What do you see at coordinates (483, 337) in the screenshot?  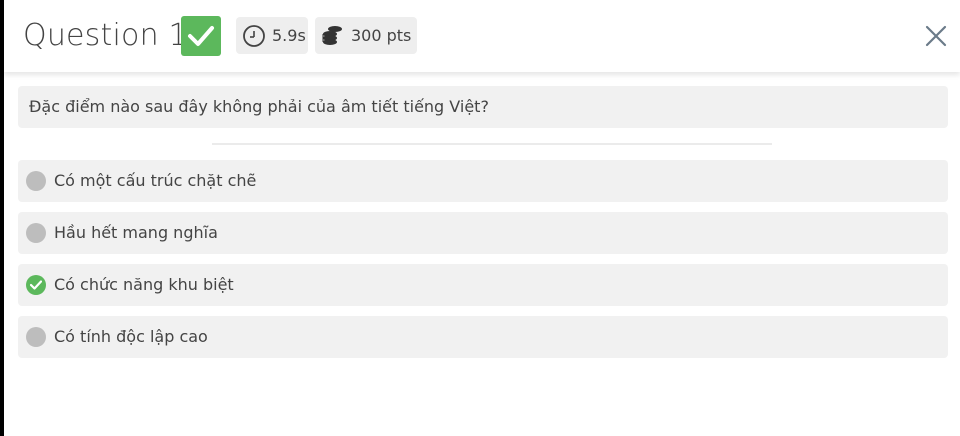 I see `answer-option: Có tính độc lập cao` at bounding box center [483, 337].